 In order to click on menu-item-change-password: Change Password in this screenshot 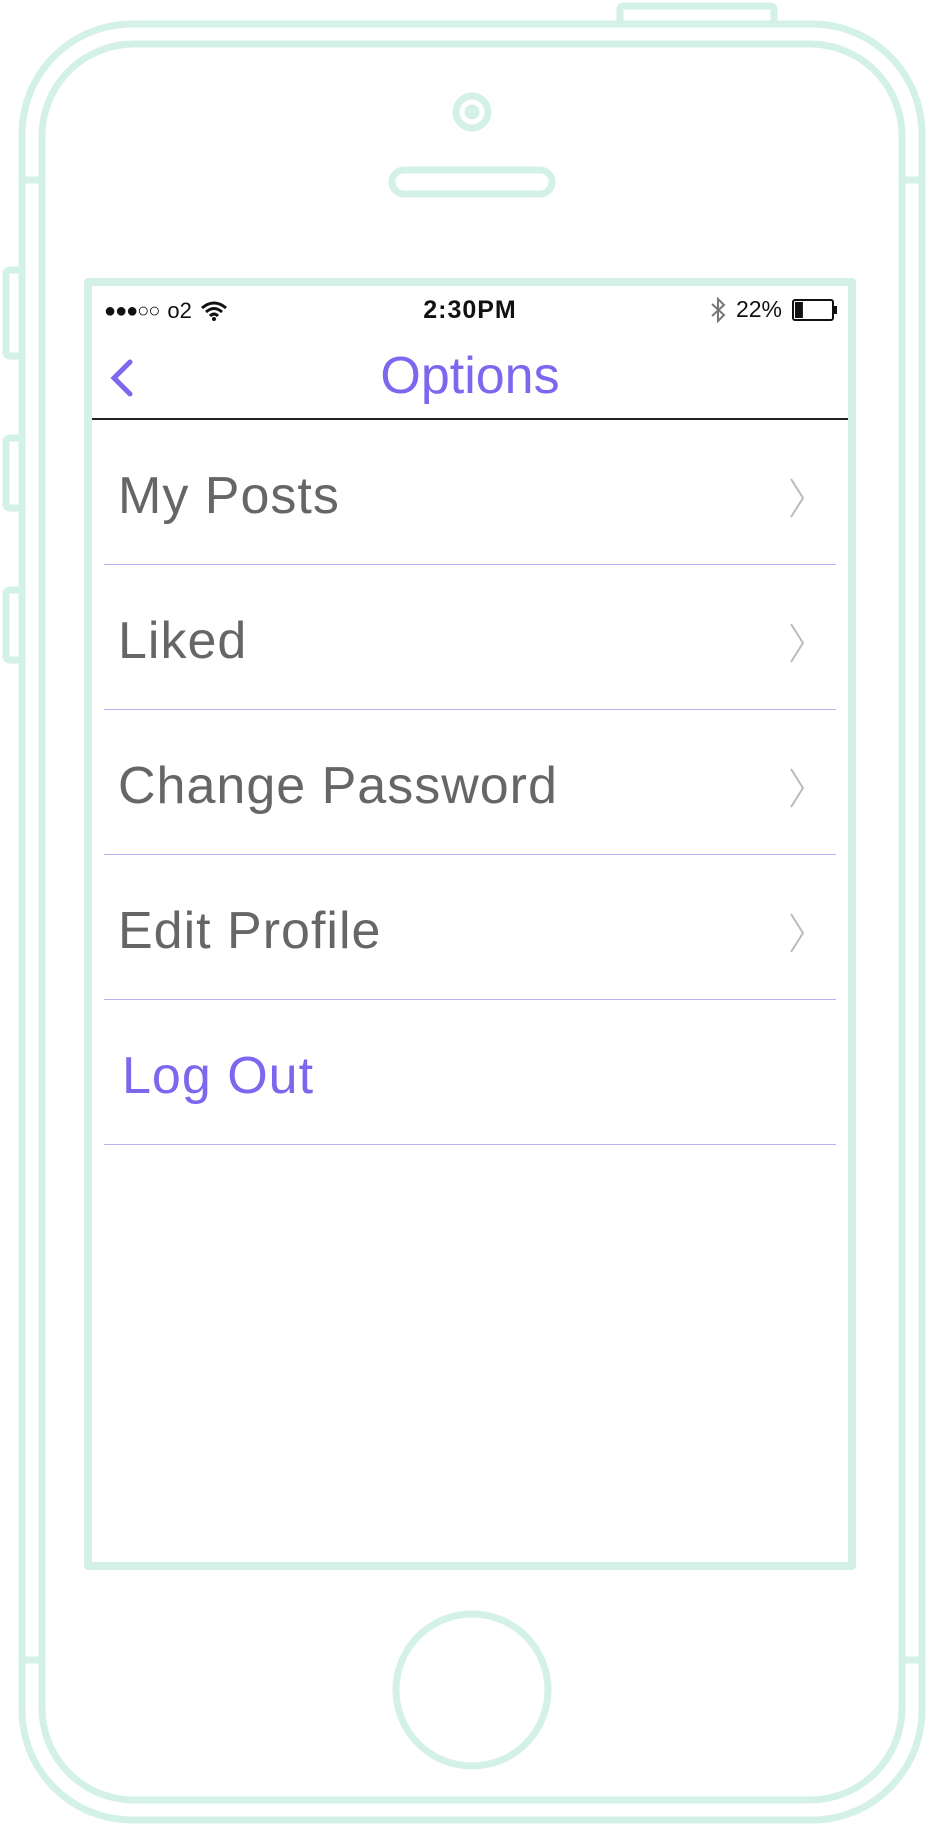, I will do `click(470, 782)`.